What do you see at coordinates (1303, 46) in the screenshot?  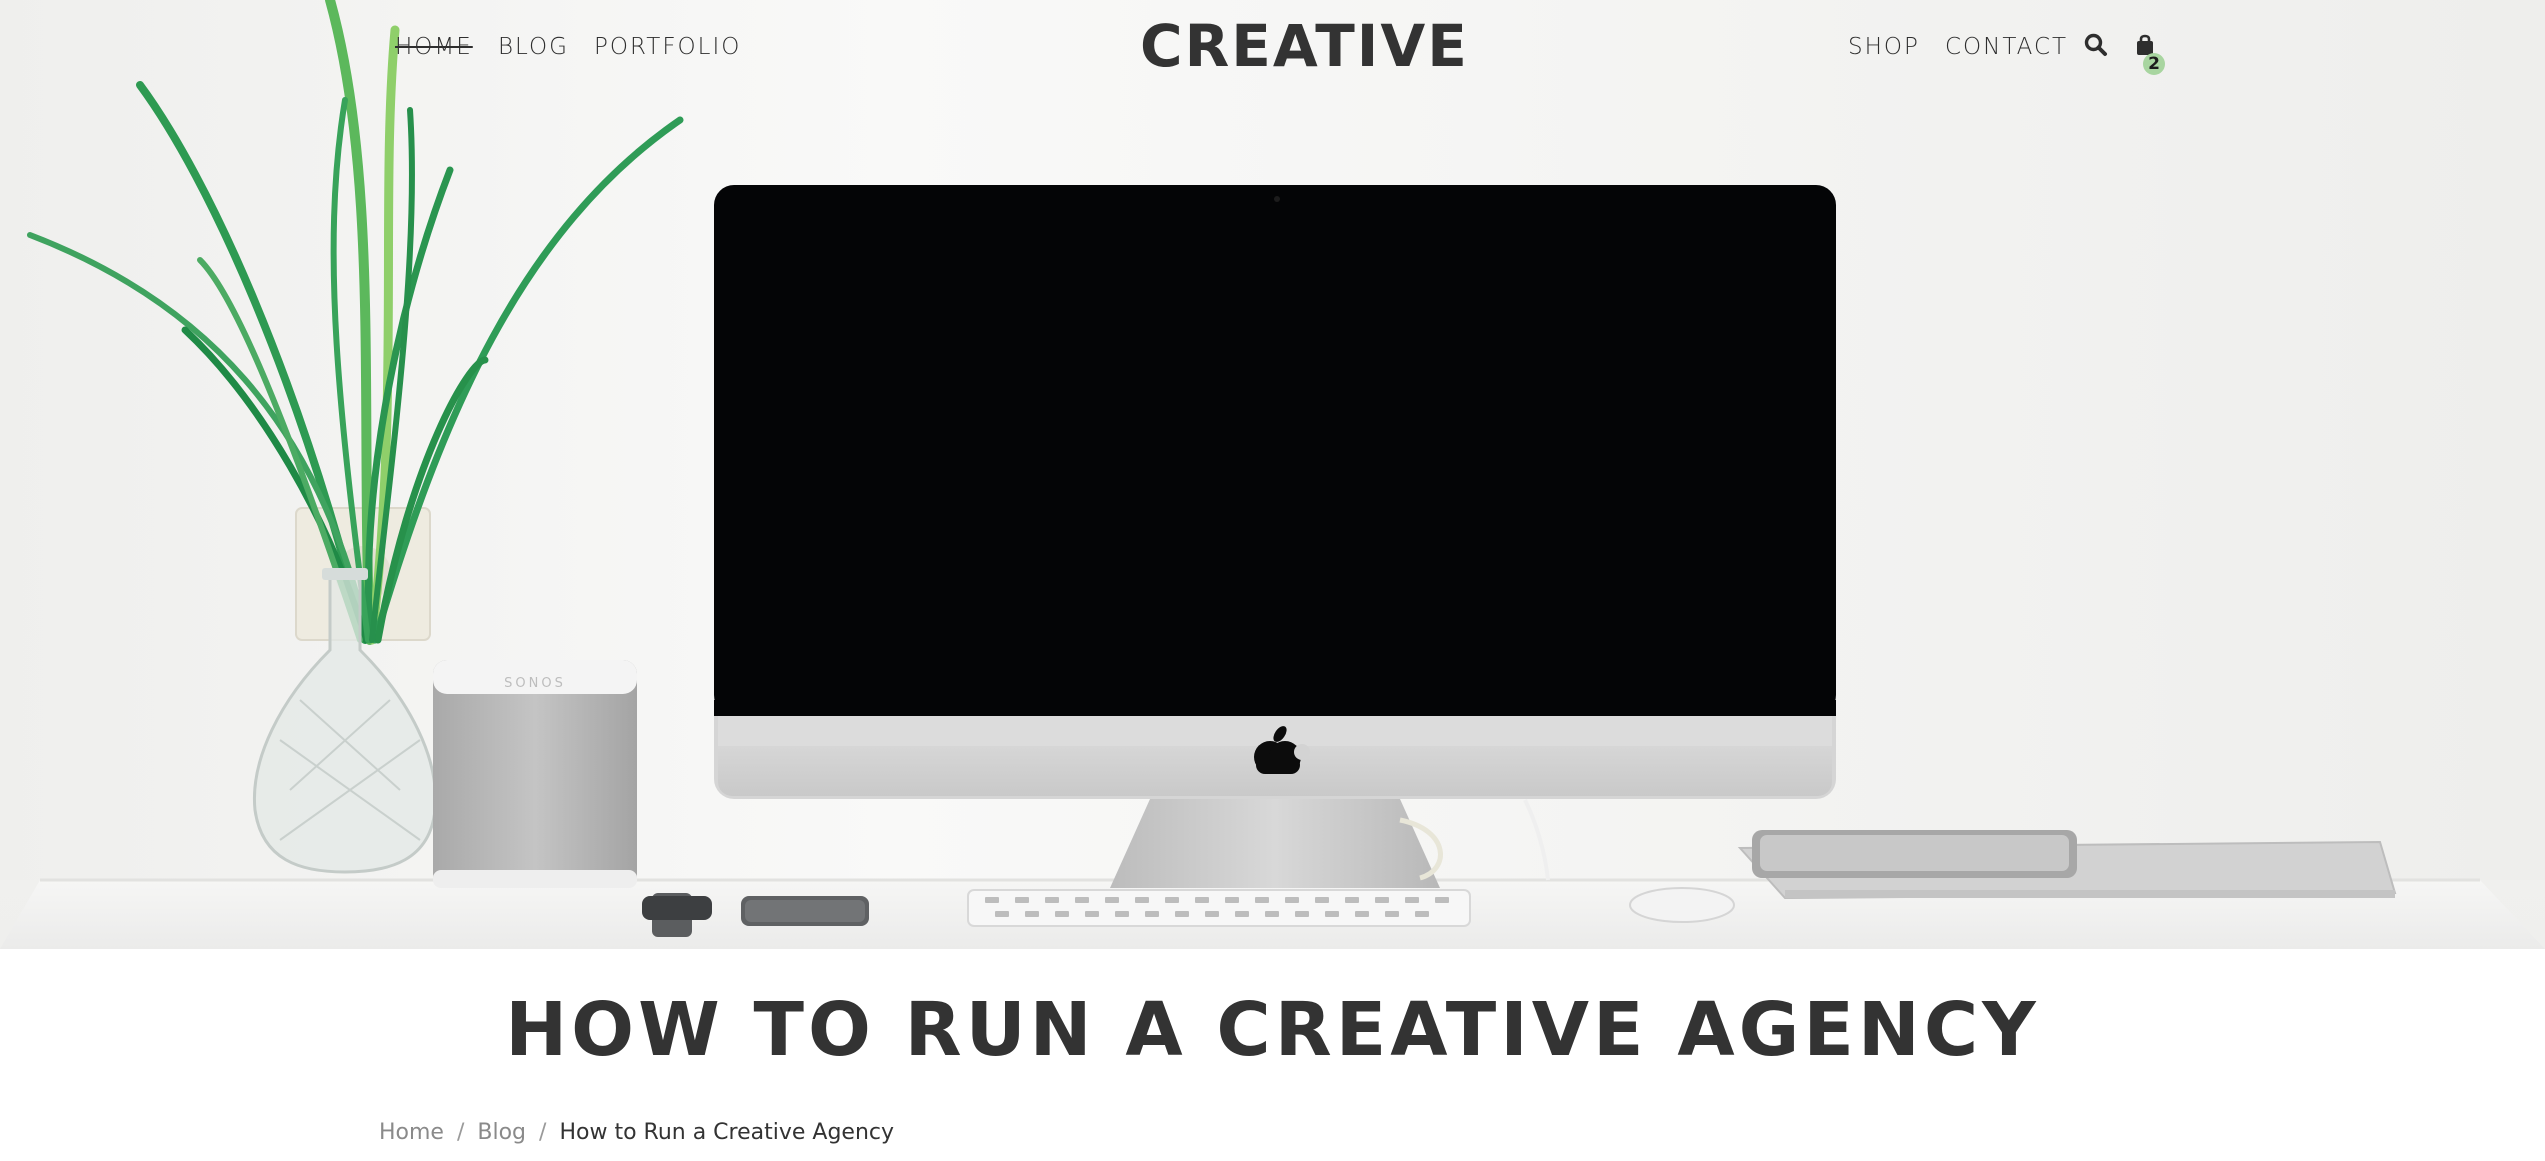 I see `site-logo: CREATIVE` at bounding box center [1303, 46].